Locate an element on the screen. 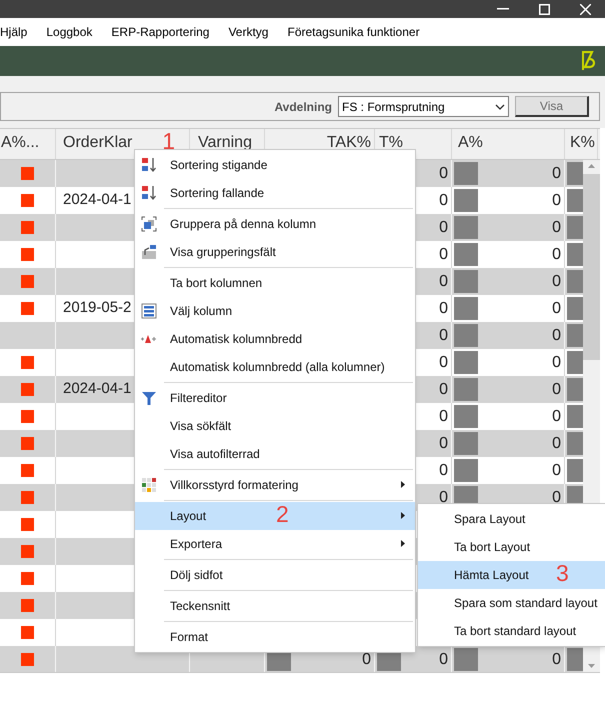  menu-item: Teckensnitt is located at coordinates (275, 606).